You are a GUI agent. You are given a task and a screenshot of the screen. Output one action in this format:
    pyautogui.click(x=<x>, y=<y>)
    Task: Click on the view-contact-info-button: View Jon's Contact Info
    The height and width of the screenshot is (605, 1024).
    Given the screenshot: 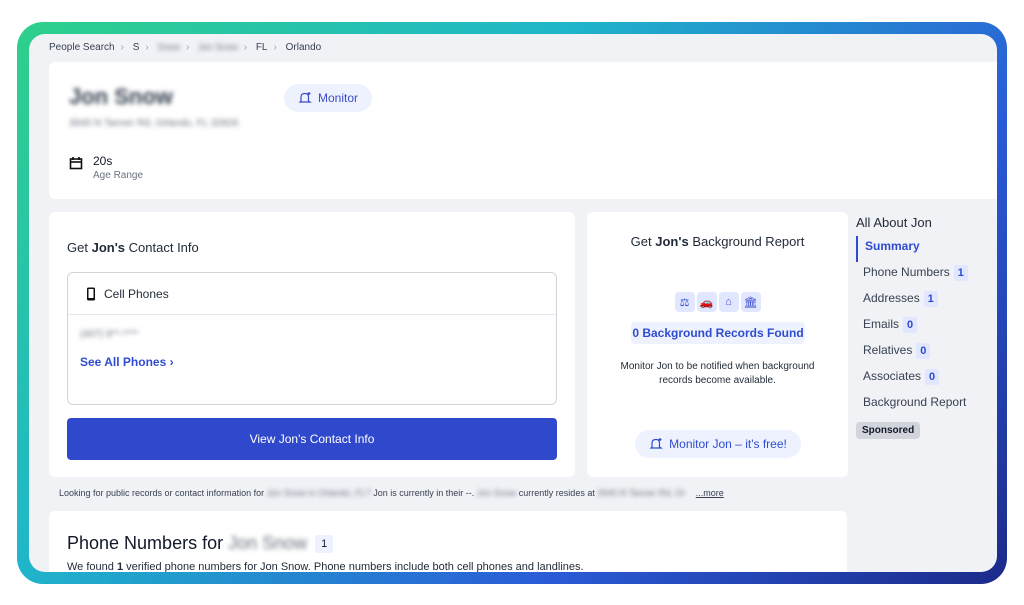 What is the action you would take?
    pyautogui.click(x=312, y=439)
    